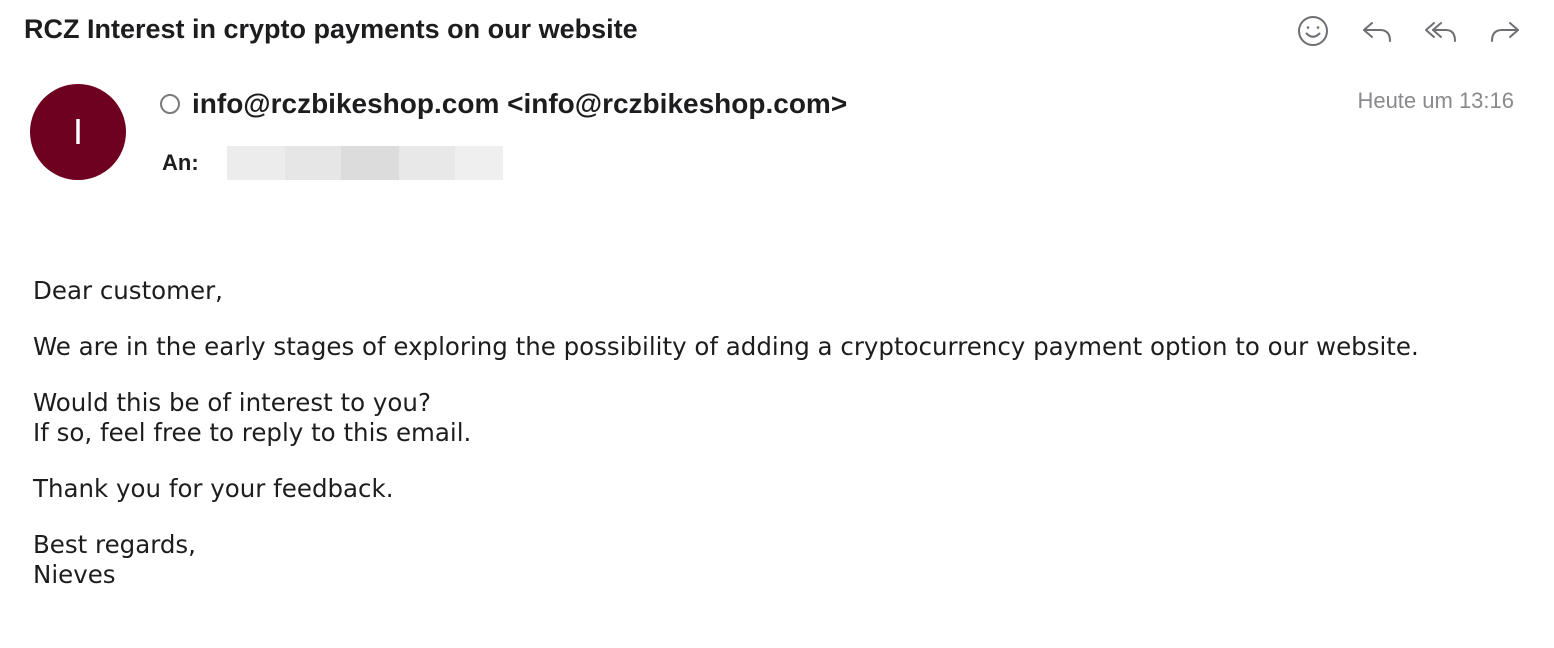 Image resolution: width=1554 pixels, height=648 pixels. What do you see at coordinates (114, 544) in the screenshot?
I see `closing: Best regards,` at bounding box center [114, 544].